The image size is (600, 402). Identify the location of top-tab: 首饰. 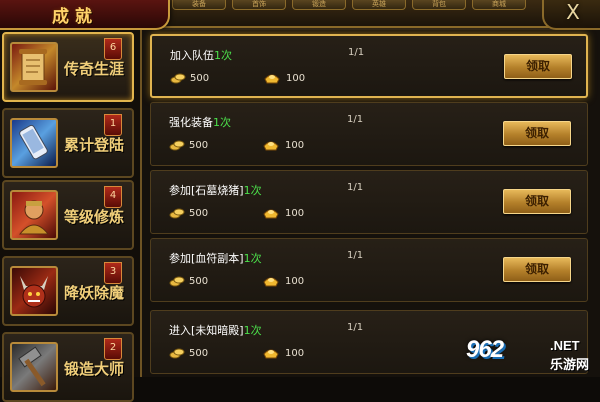
(259, 5).